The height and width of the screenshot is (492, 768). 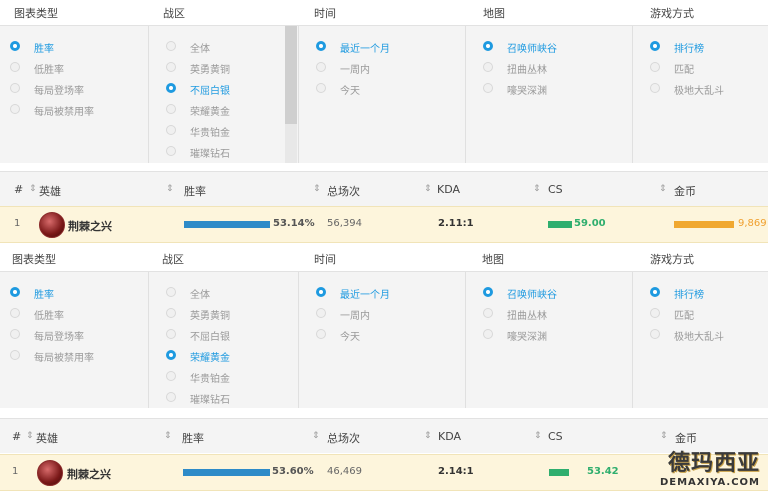 What do you see at coordinates (590, 223) in the screenshot?
I see `cs-value: 59.00` at bounding box center [590, 223].